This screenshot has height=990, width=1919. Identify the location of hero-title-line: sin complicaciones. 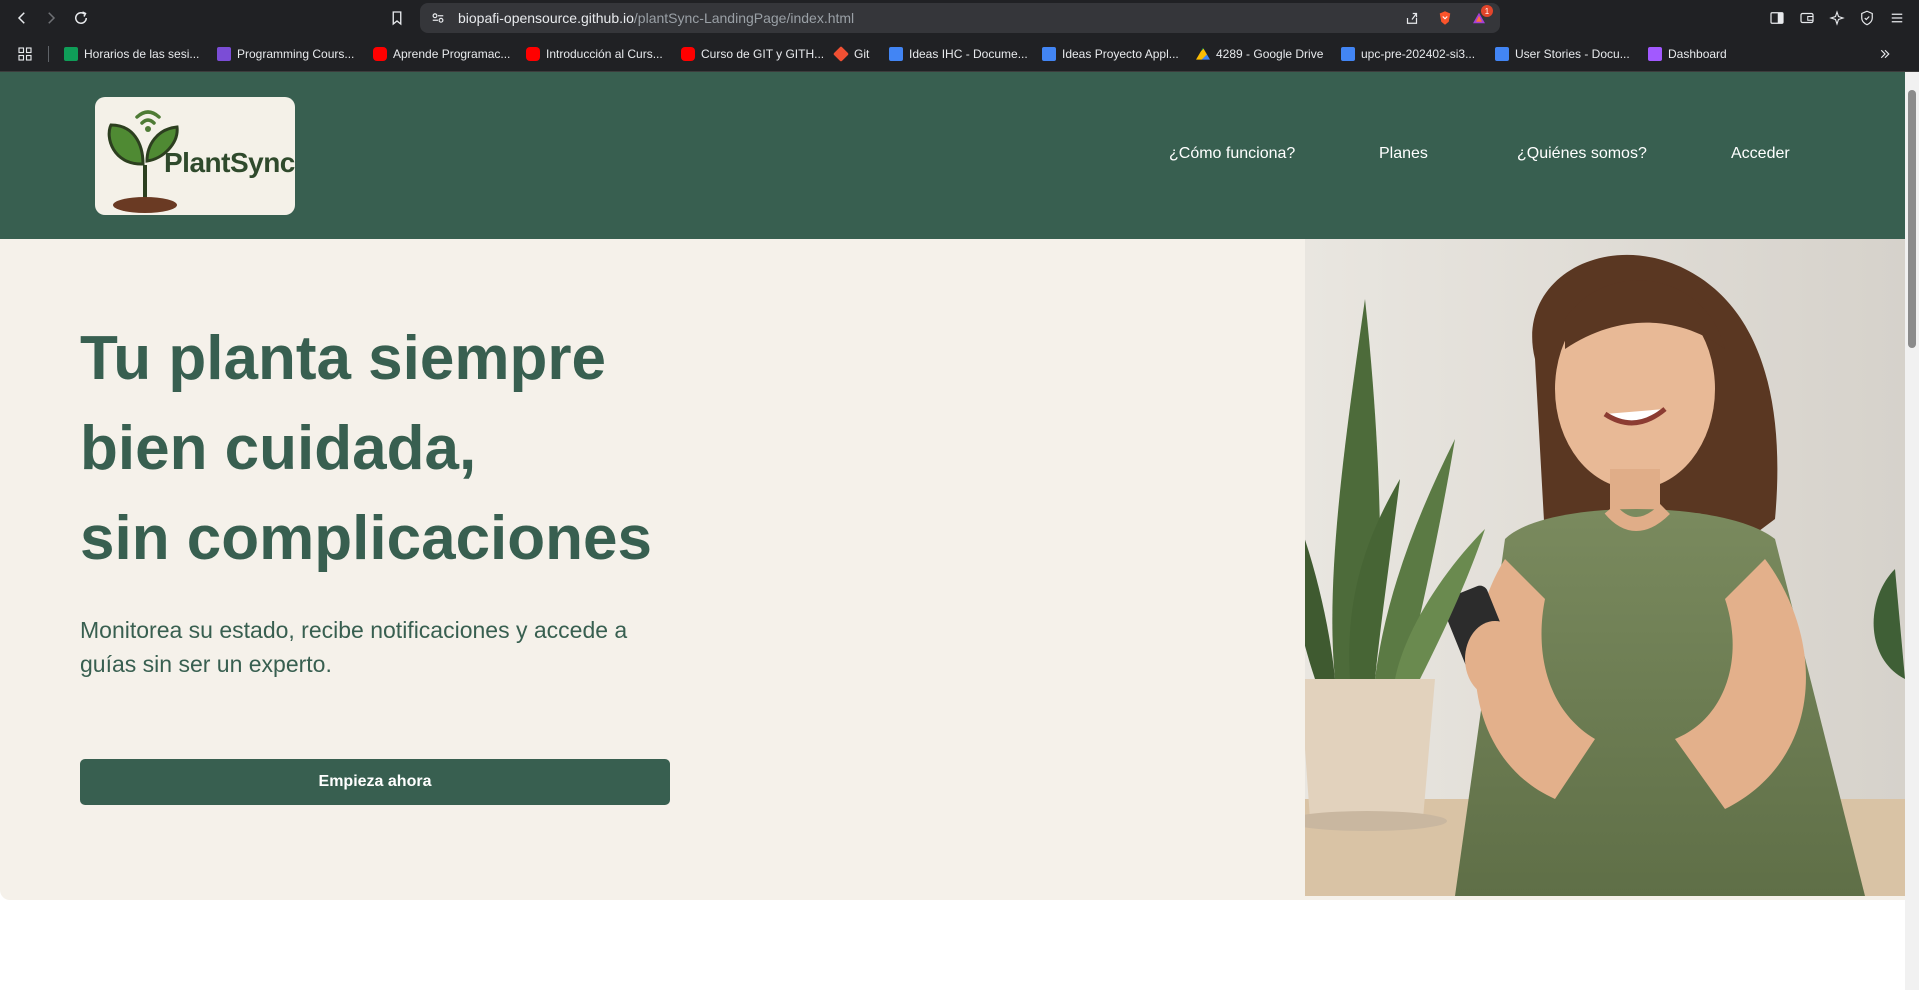
(366, 538).